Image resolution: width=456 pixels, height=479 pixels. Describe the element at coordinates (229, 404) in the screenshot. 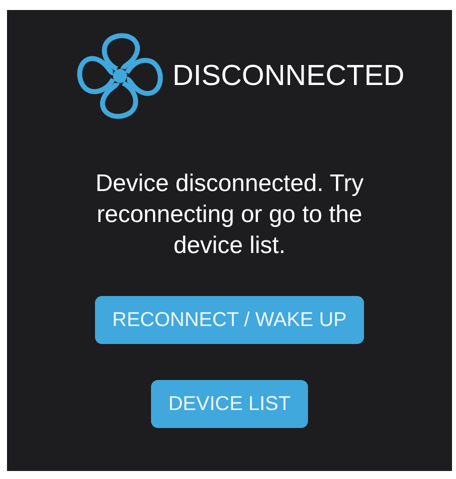

I see `device-list-button: DEVICE LIST` at that location.